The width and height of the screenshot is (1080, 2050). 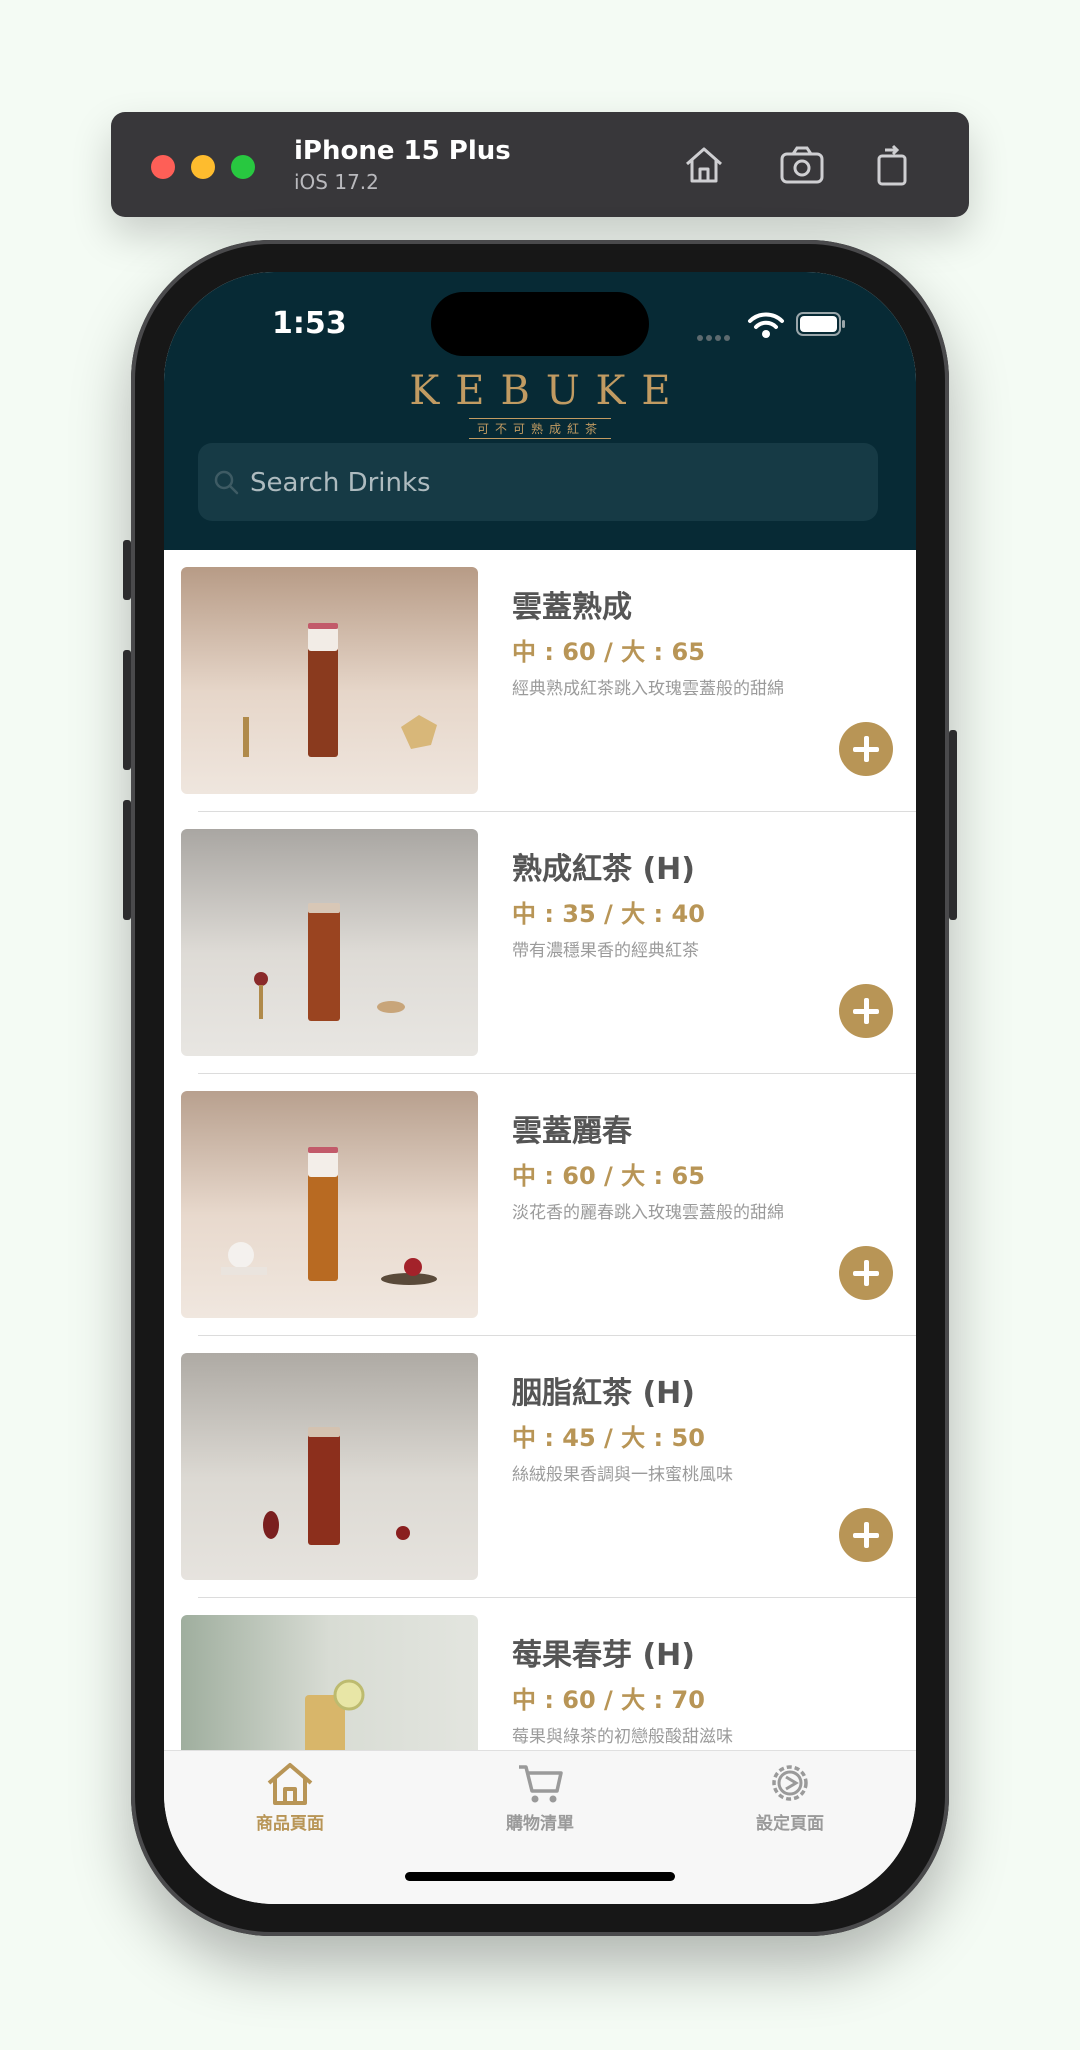 I want to click on device-name: iPhone 15 Plus, so click(x=402, y=151).